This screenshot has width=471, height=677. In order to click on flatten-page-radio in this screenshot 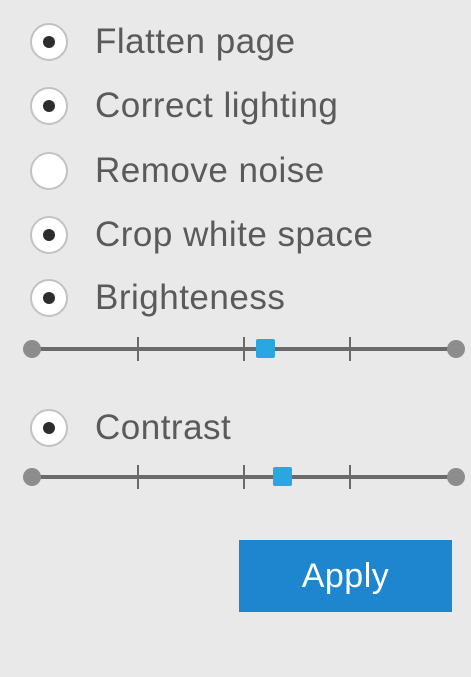, I will do `click(49, 42)`.